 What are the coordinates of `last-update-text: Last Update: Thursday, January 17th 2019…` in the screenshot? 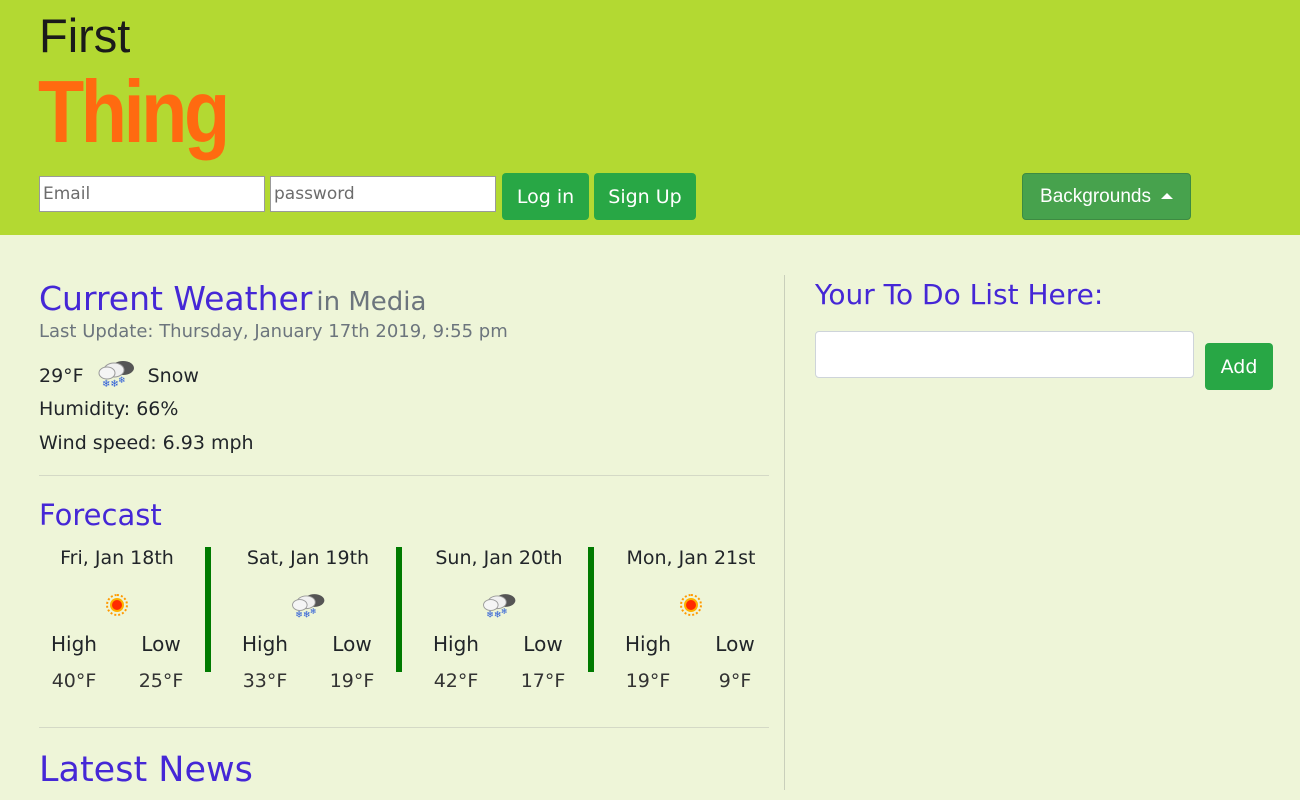 It's located at (273, 331).